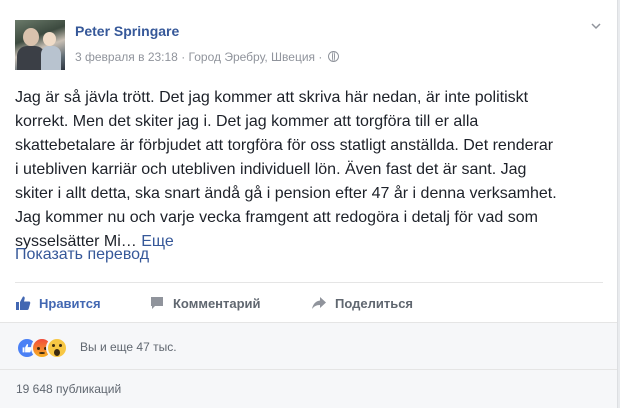  What do you see at coordinates (127, 31) in the screenshot?
I see `author-name: Peter Springare` at bounding box center [127, 31].